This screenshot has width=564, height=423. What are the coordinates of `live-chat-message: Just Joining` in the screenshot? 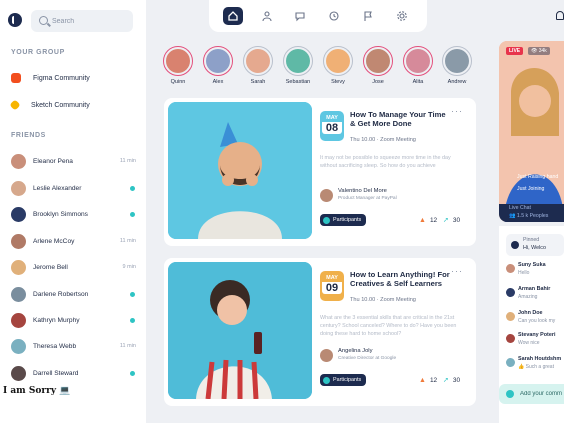 It's located at (531, 189).